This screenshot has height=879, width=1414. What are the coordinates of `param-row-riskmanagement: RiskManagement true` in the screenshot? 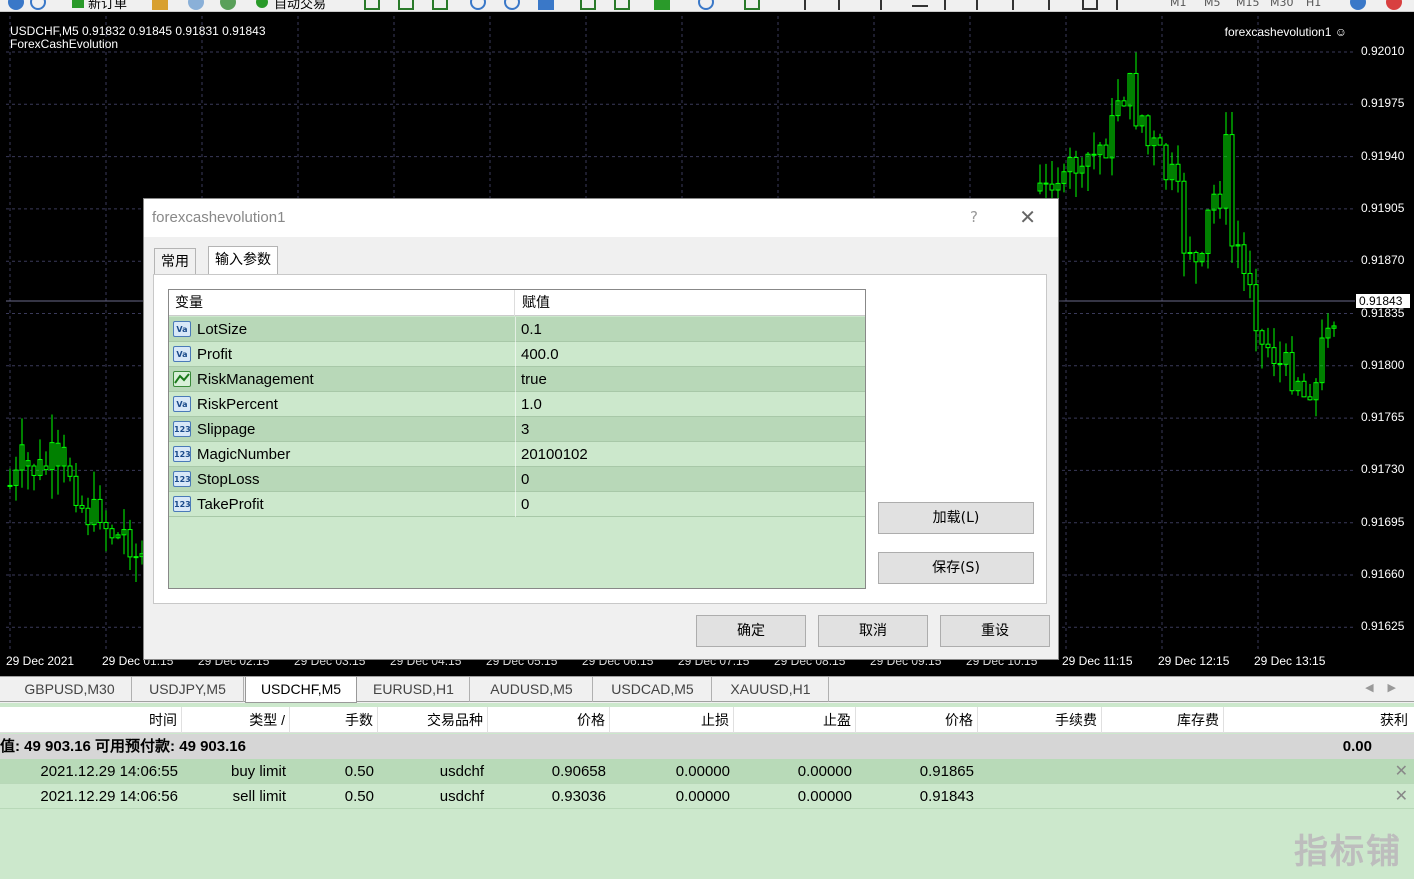 It's located at (517, 379).